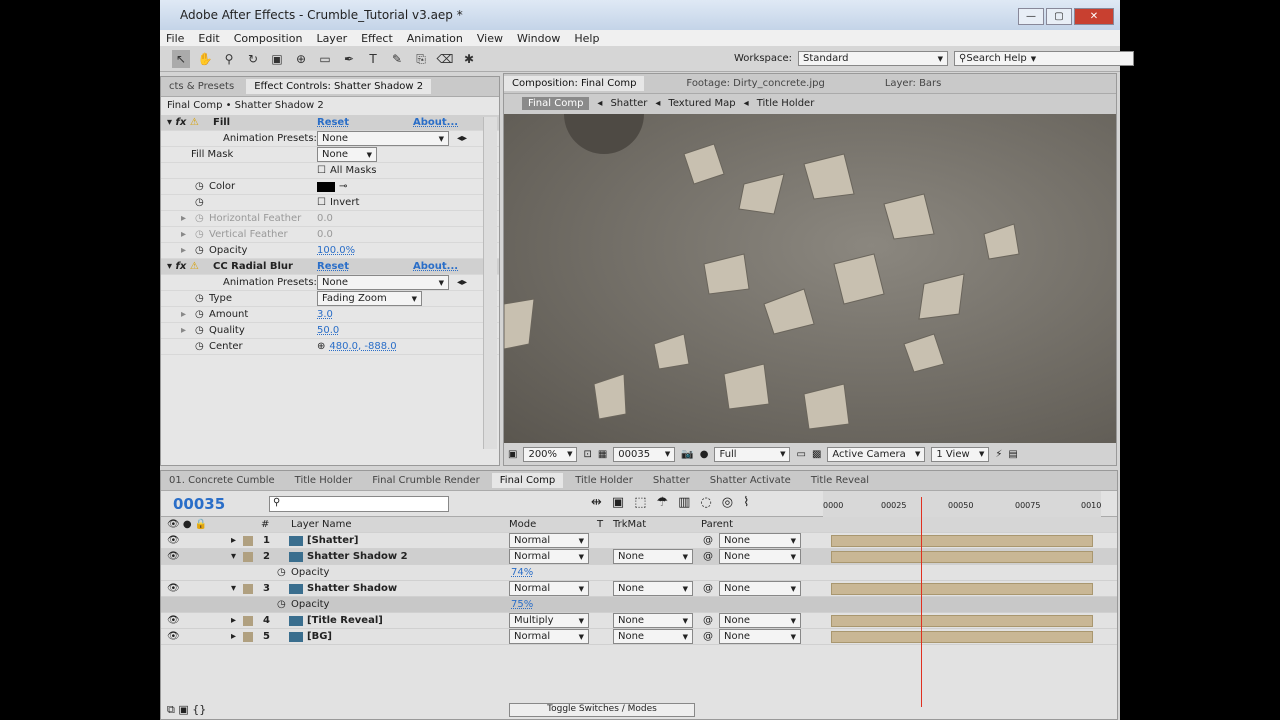  I want to click on current-time-indicator, so click(921, 602).